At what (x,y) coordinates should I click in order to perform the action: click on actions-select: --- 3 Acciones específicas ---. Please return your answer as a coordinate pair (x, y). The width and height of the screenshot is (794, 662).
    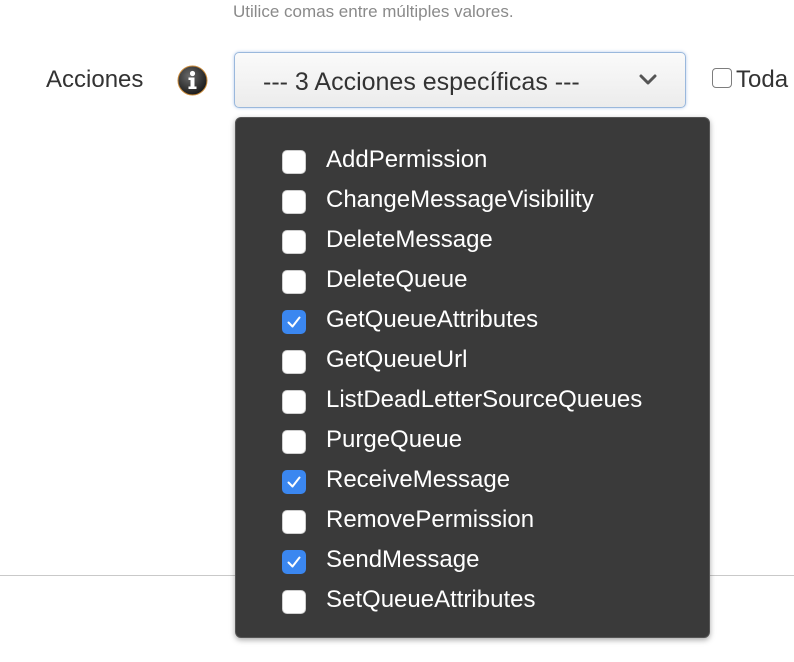
    Looking at the image, I should click on (460, 80).